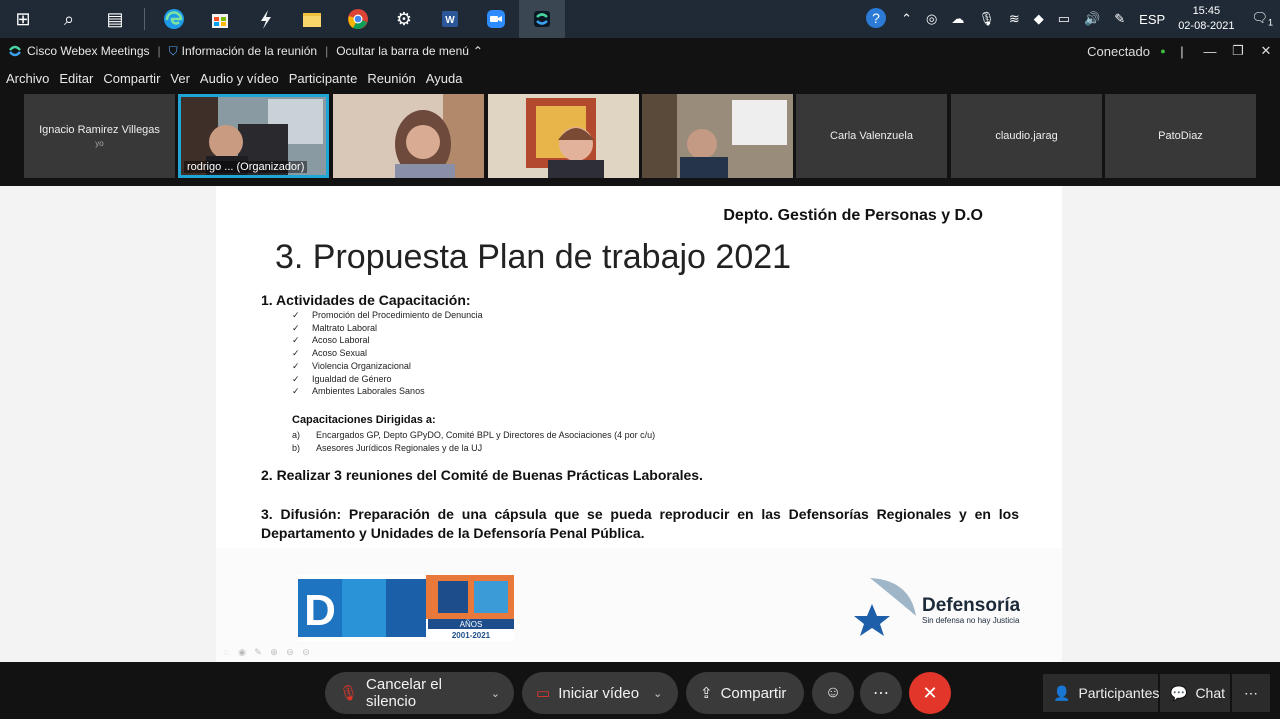 This screenshot has height=719, width=1280. I want to click on leave-meeting-button: ✕, so click(930, 693).